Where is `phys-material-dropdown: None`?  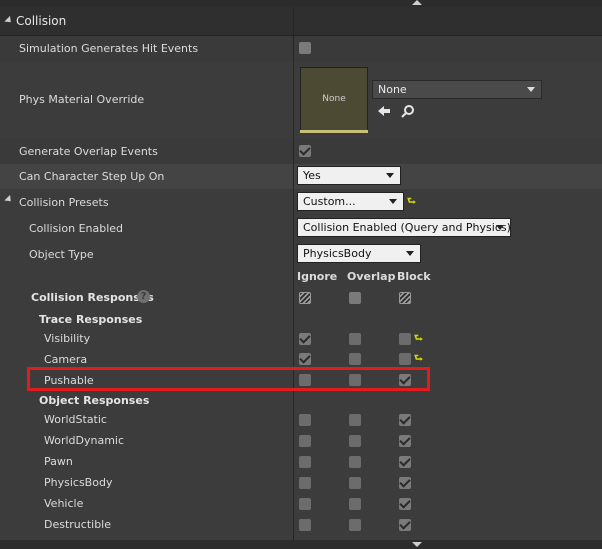
phys-material-dropdown: None is located at coordinates (457, 89).